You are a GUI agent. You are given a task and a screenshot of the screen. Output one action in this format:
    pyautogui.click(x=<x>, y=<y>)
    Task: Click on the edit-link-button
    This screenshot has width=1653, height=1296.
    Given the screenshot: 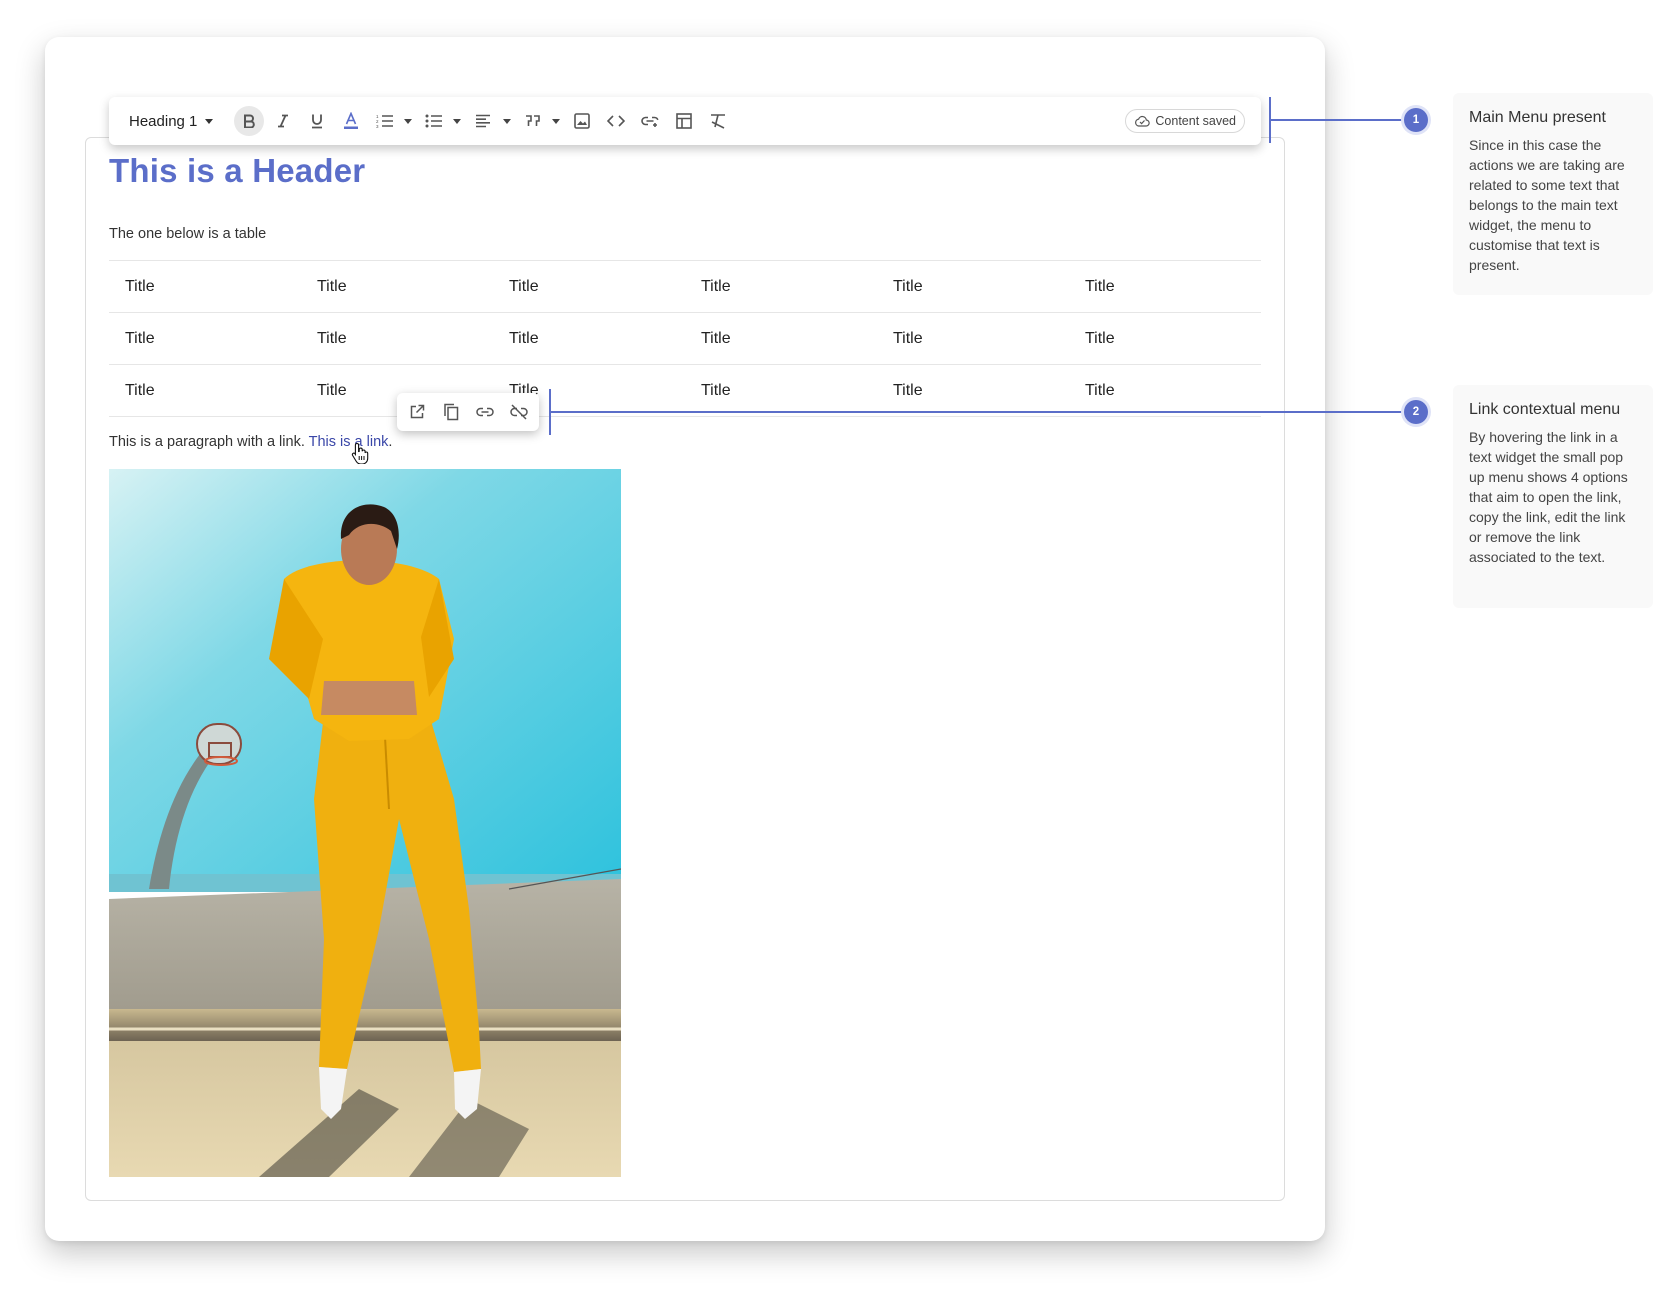 What is the action you would take?
    pyautogui.click(x=485, y=412)
    